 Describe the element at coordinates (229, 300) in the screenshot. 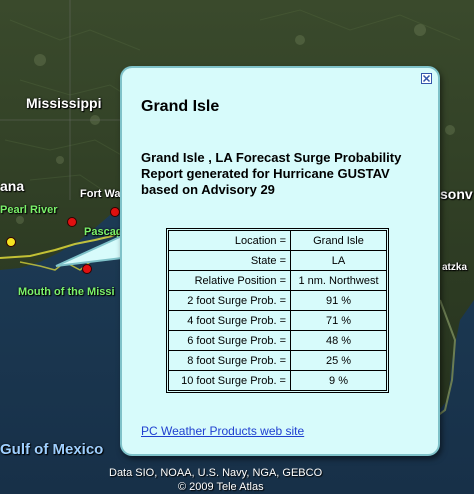

I see `row-key: 2 foot Surge Prob. =` at that location.